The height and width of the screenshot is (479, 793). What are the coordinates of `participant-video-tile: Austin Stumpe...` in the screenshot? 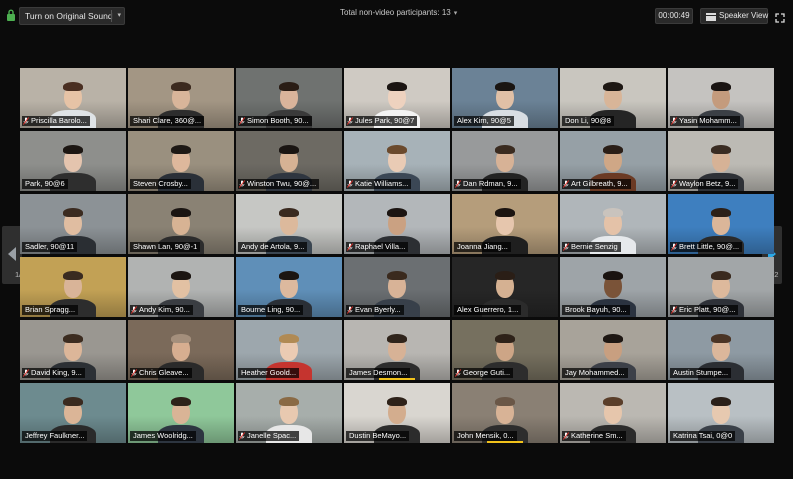 It's located at (721, 350).